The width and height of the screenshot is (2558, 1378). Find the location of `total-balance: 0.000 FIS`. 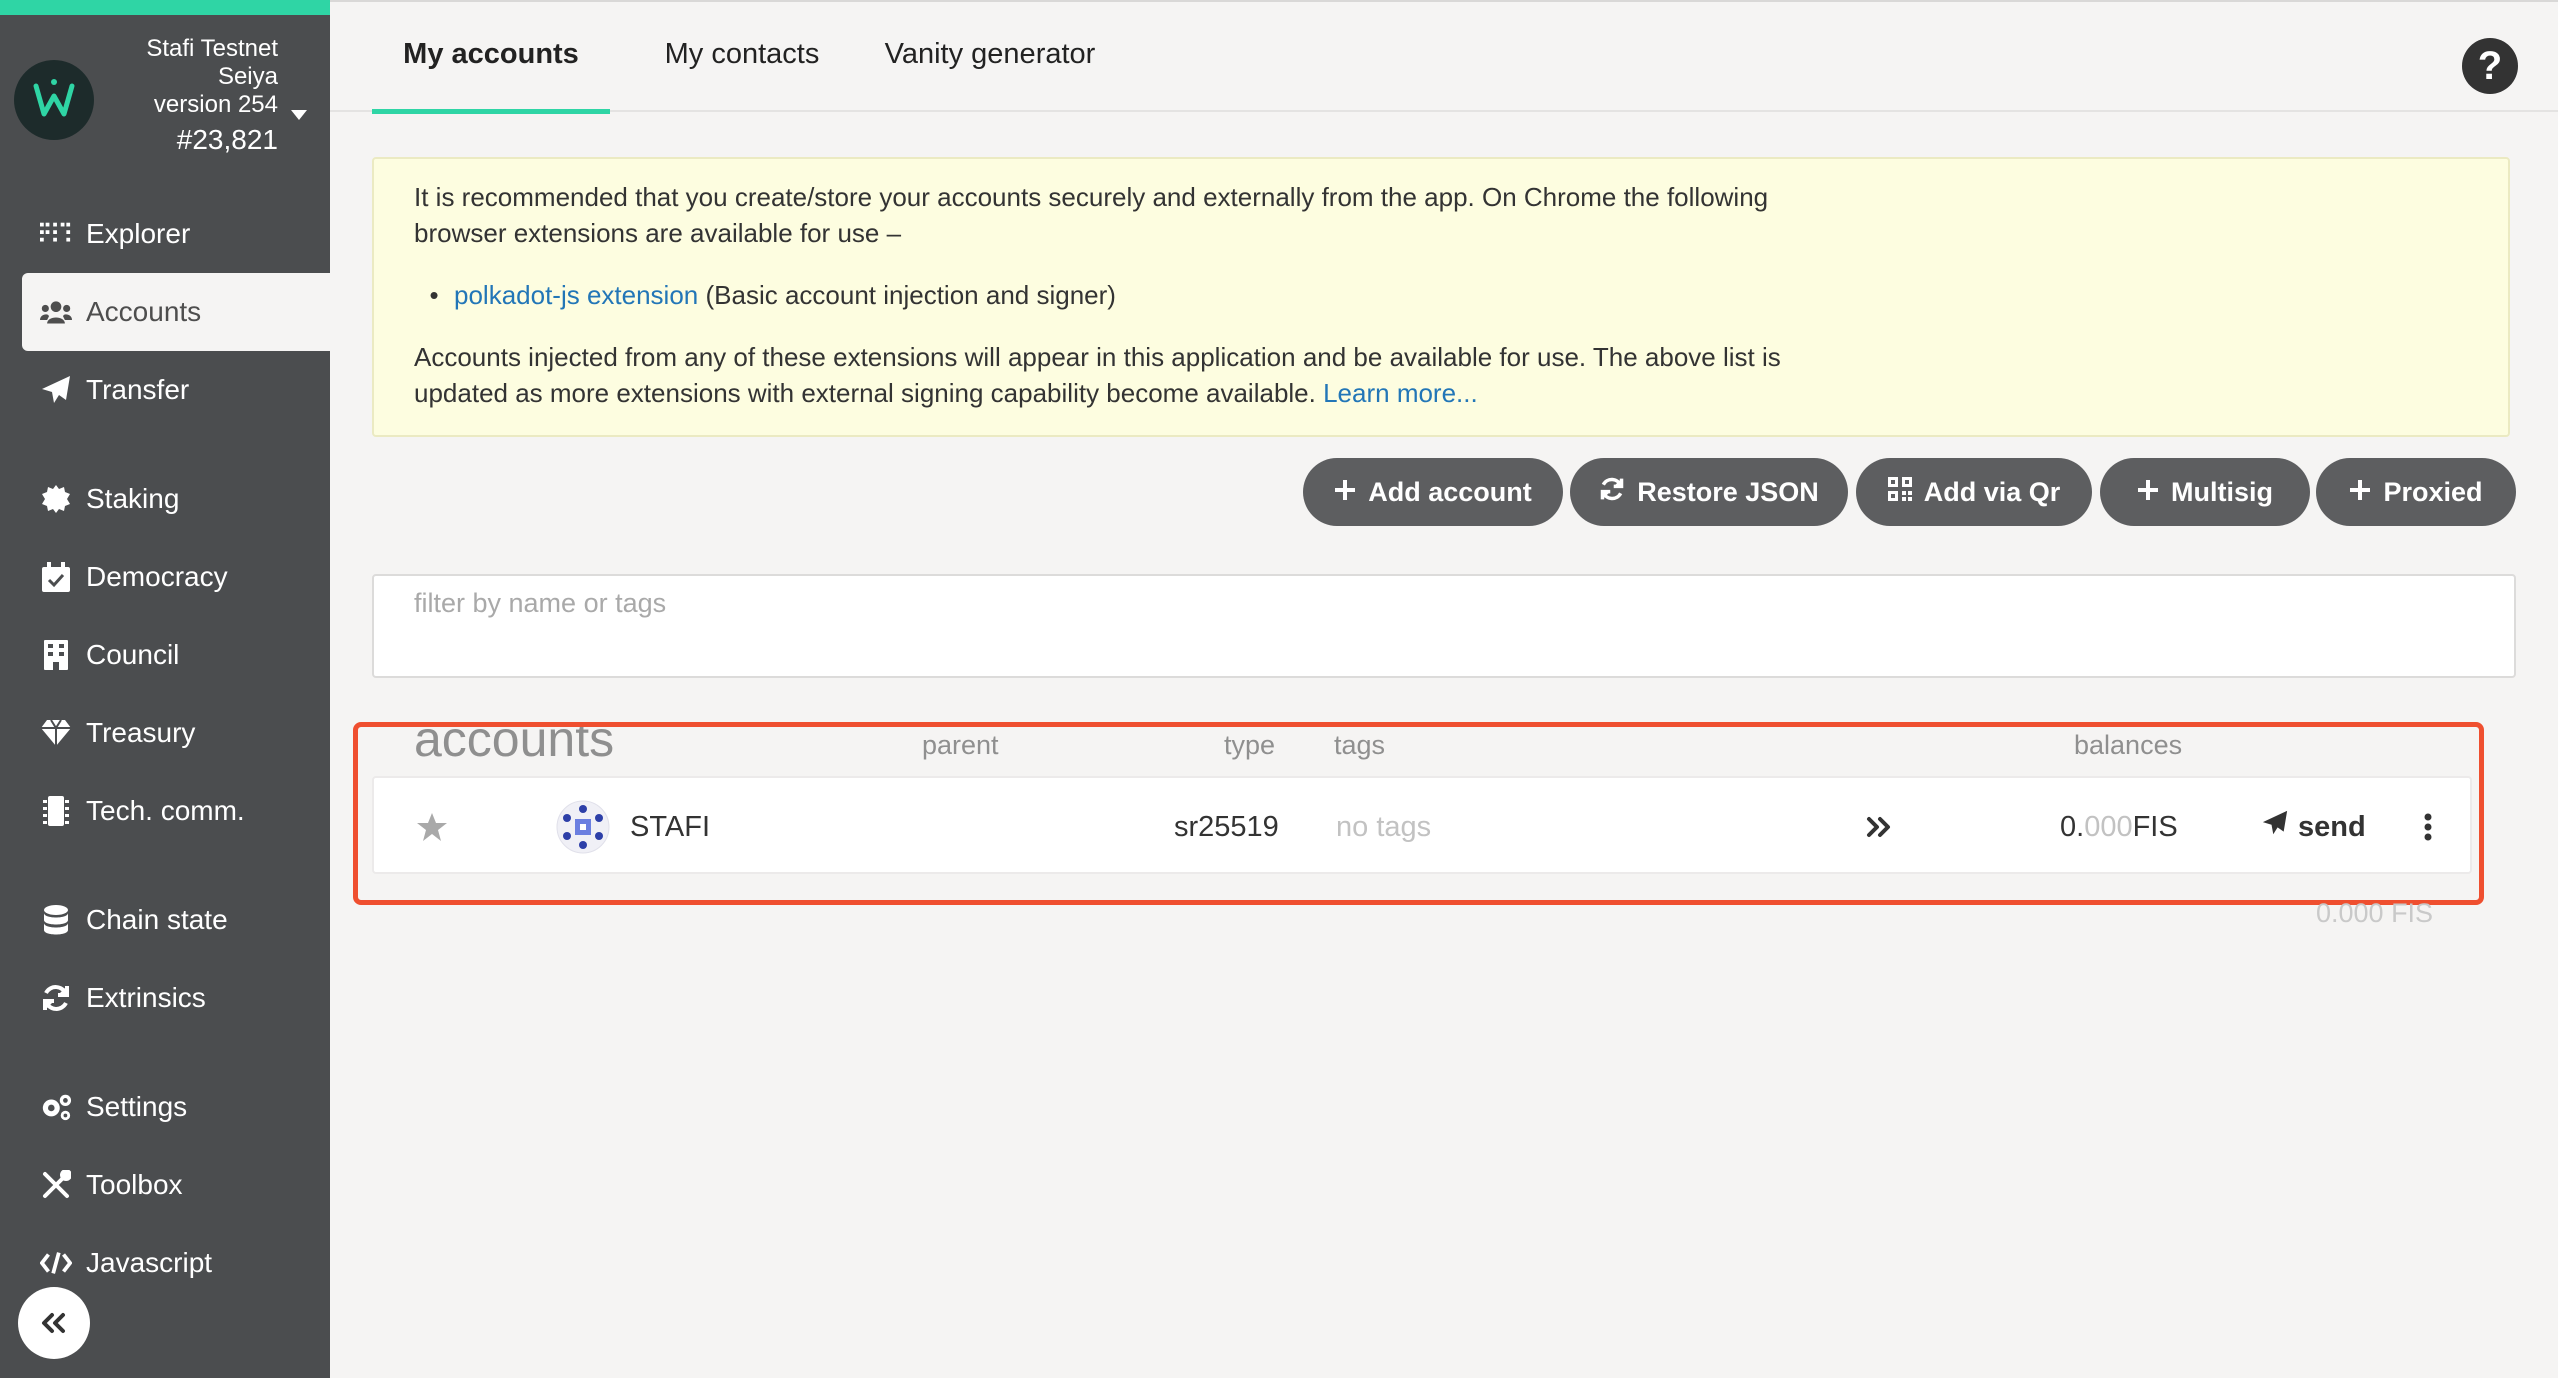

total-balance: 0.000 FIS is located at coordinates (2375, 913).